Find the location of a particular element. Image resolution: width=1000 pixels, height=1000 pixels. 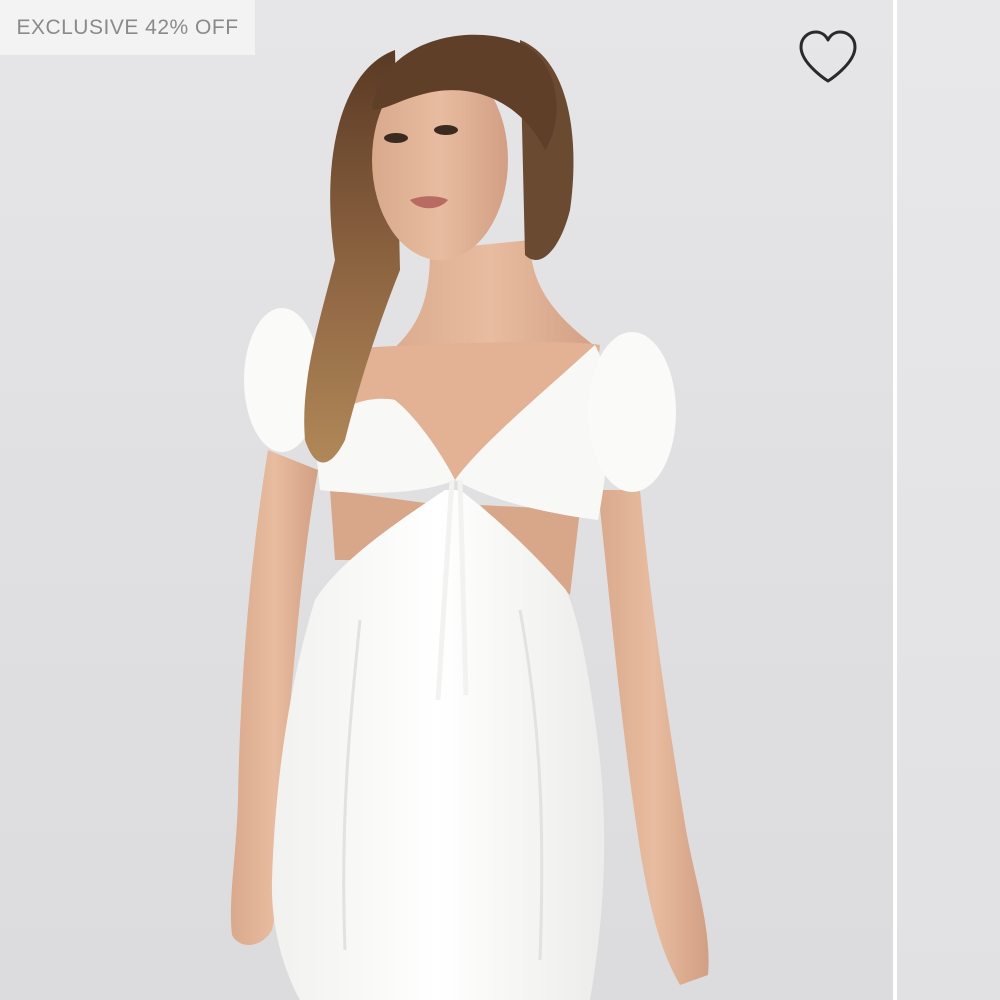

discount-badge: EXCLUSIVE 42% OFF is located at coordinates (127, 27).